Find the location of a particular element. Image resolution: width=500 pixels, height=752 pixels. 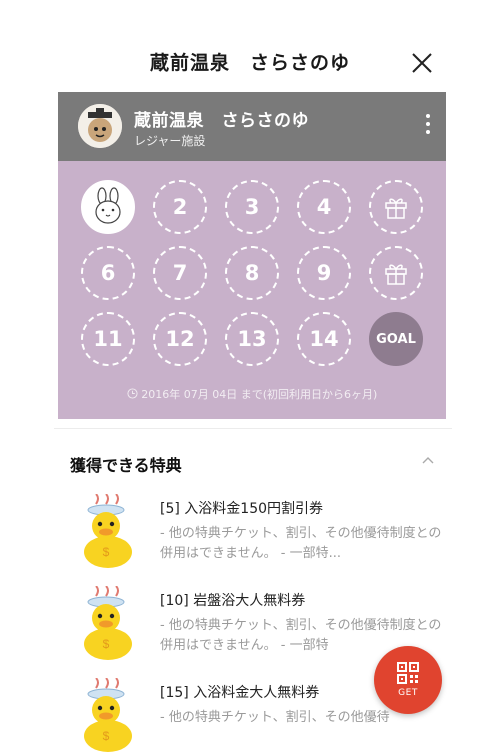

mascot-icon is located at coordinates (100, 126).